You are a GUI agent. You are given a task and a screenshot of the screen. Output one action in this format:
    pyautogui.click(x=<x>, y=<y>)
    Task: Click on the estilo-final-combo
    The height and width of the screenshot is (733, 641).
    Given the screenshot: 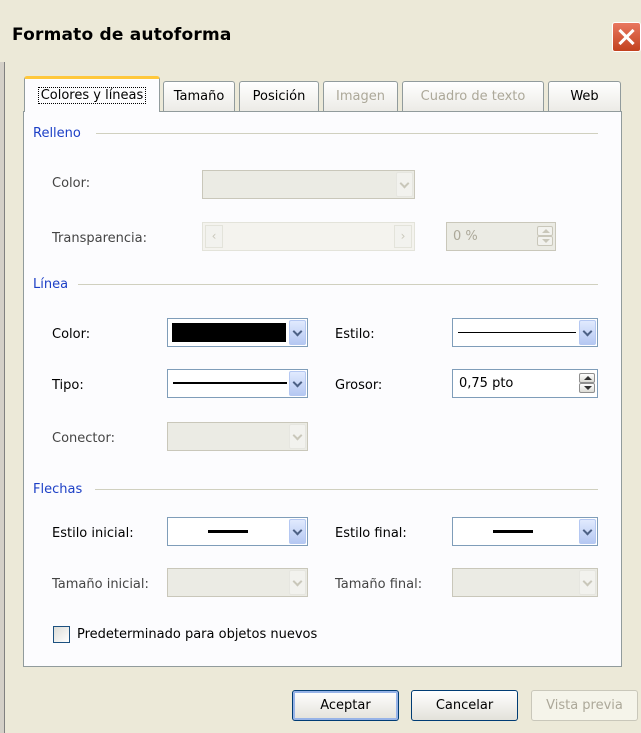 What is the action you would take?
    pyautogui.click(x=525, y=531)
    